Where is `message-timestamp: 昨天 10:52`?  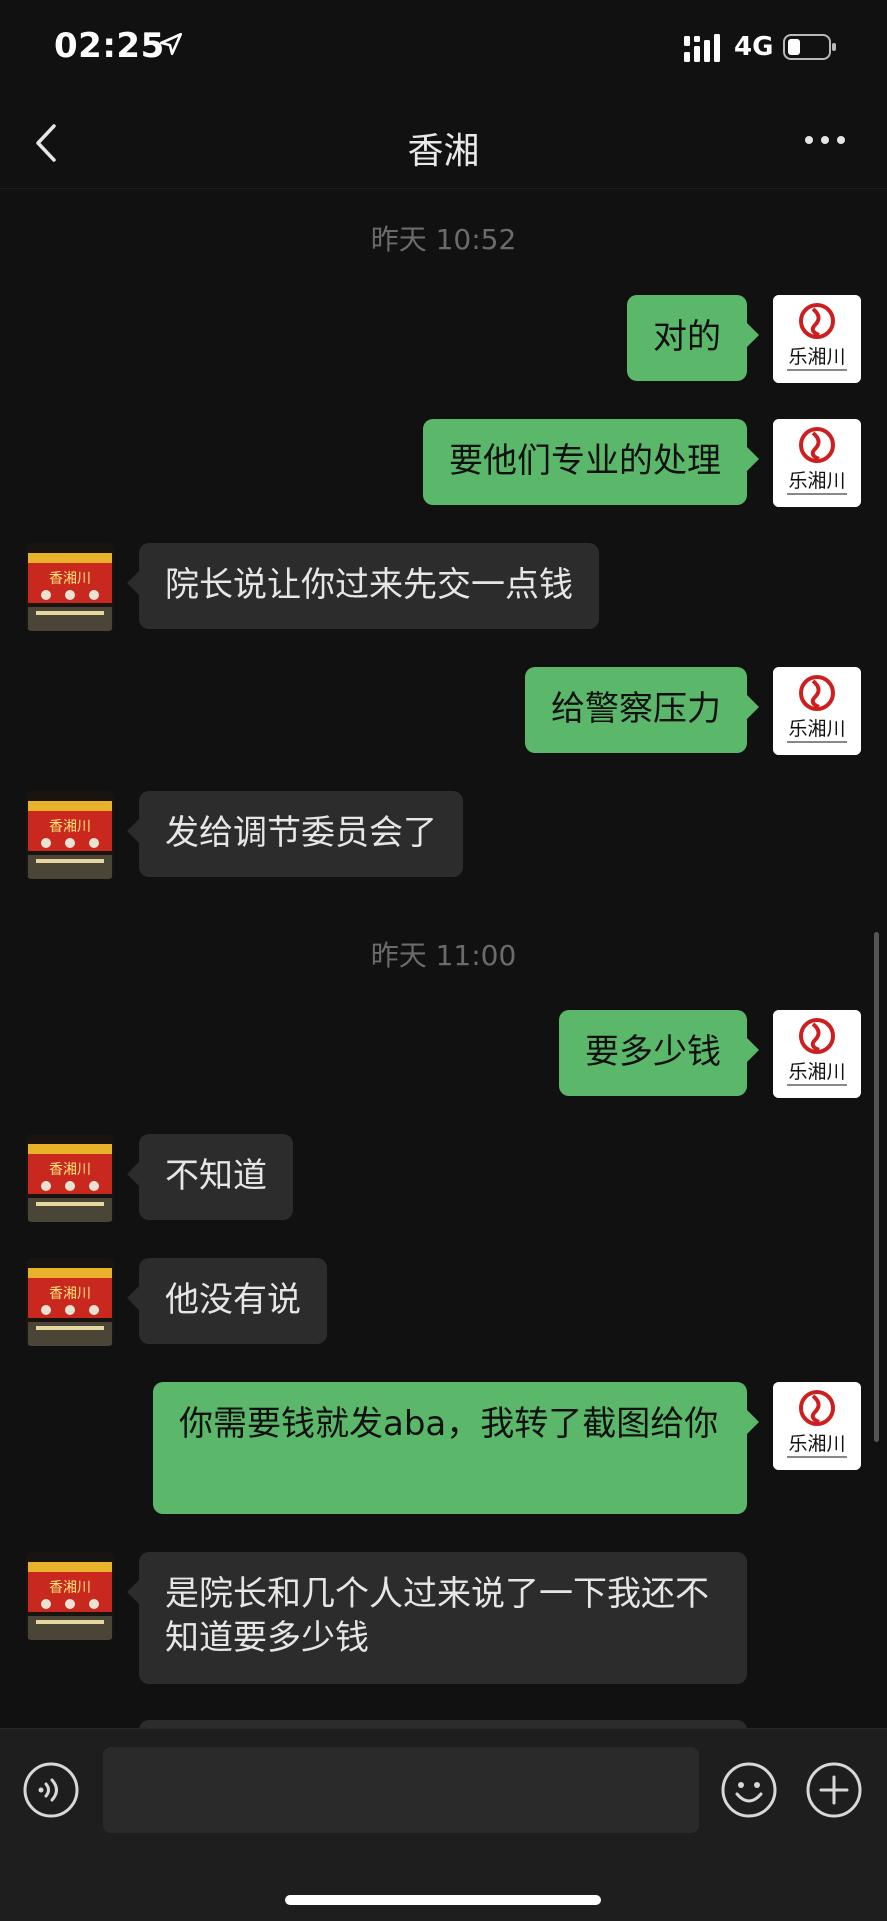
message-timestamp: 昨天 10:52 is located at coordinates (443, 239).